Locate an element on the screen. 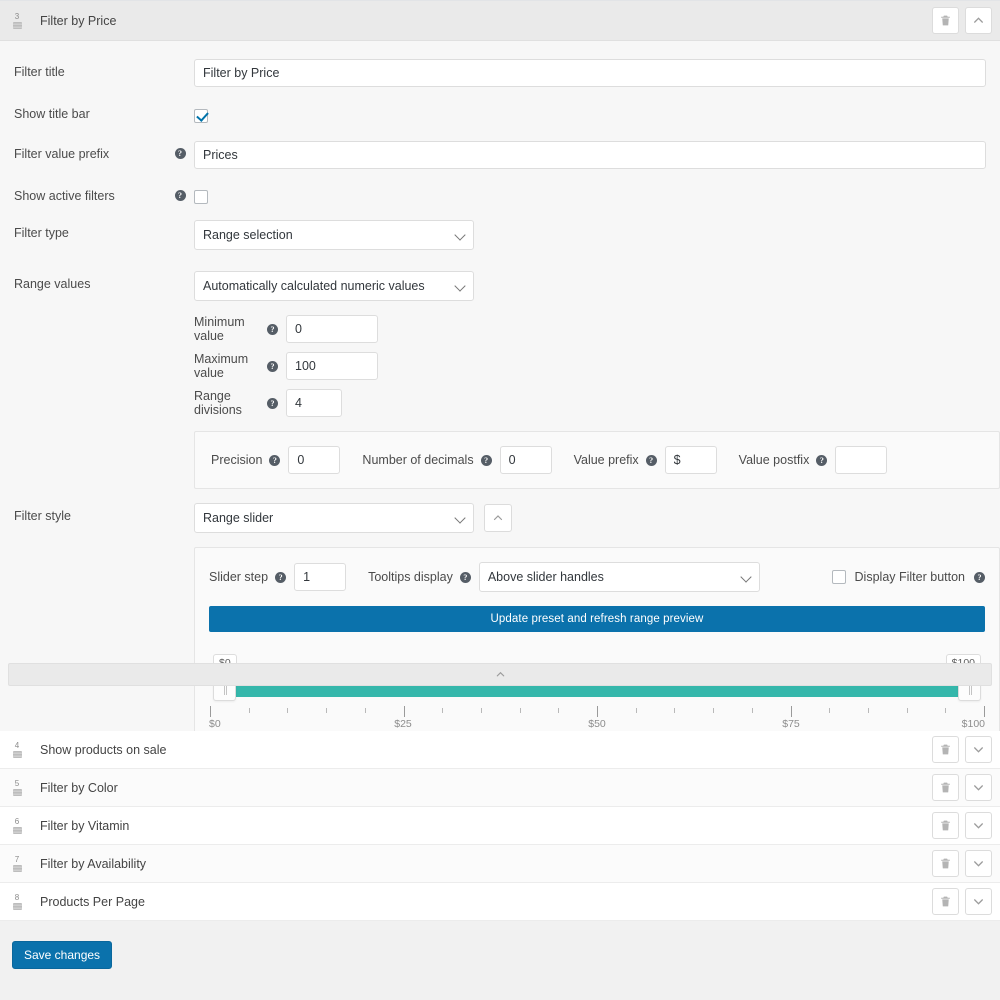  drag-handle: 5 is located at coordinates (17, 787).